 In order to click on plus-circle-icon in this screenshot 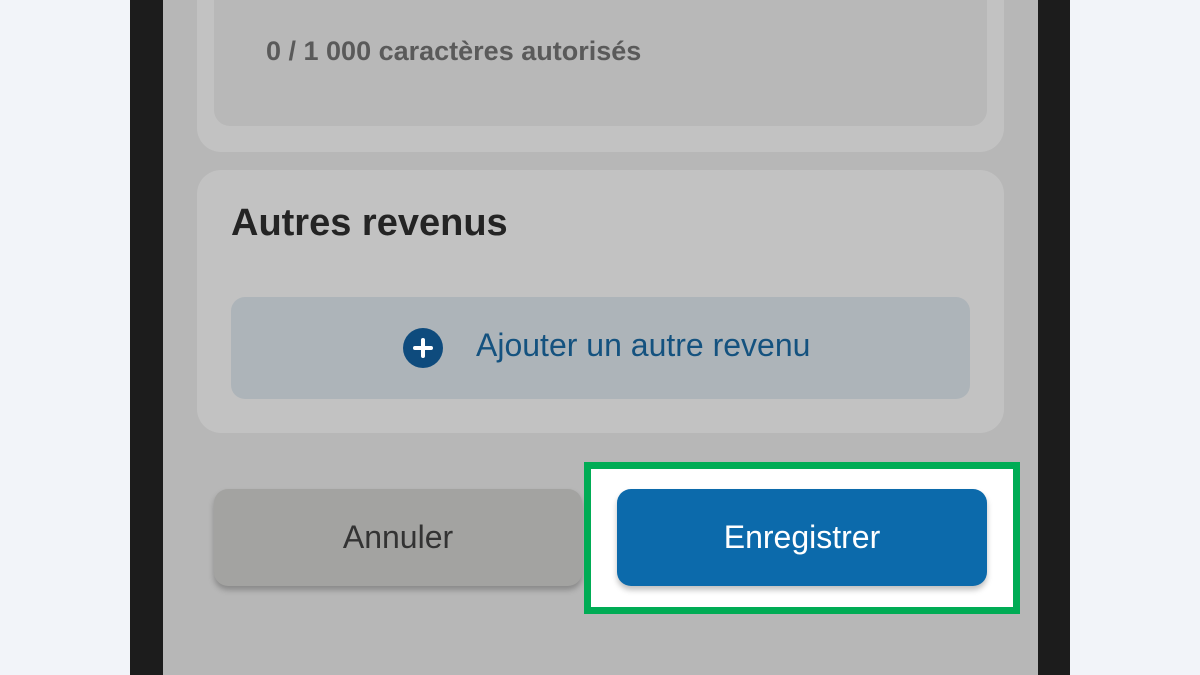, I will do `click(423, 348)`.